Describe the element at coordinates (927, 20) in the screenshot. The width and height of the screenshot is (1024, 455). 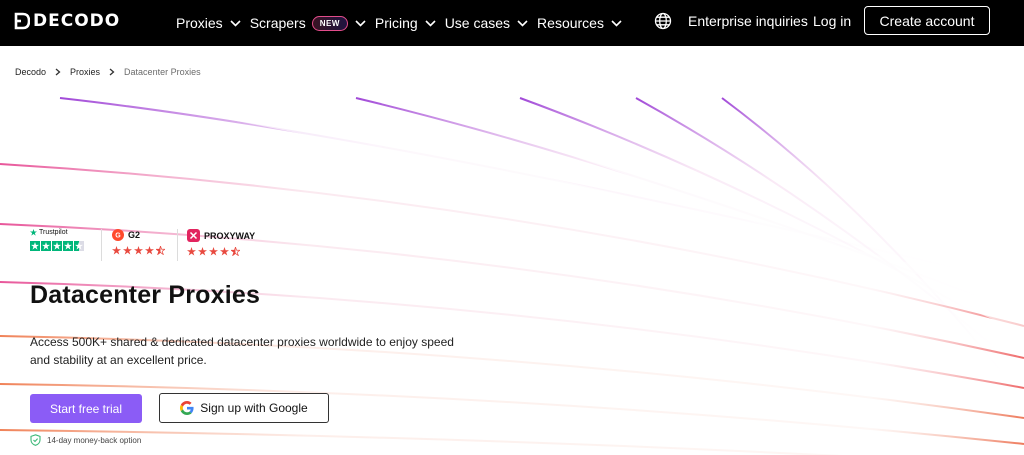
I see `create-account-button: Create account` at that location.